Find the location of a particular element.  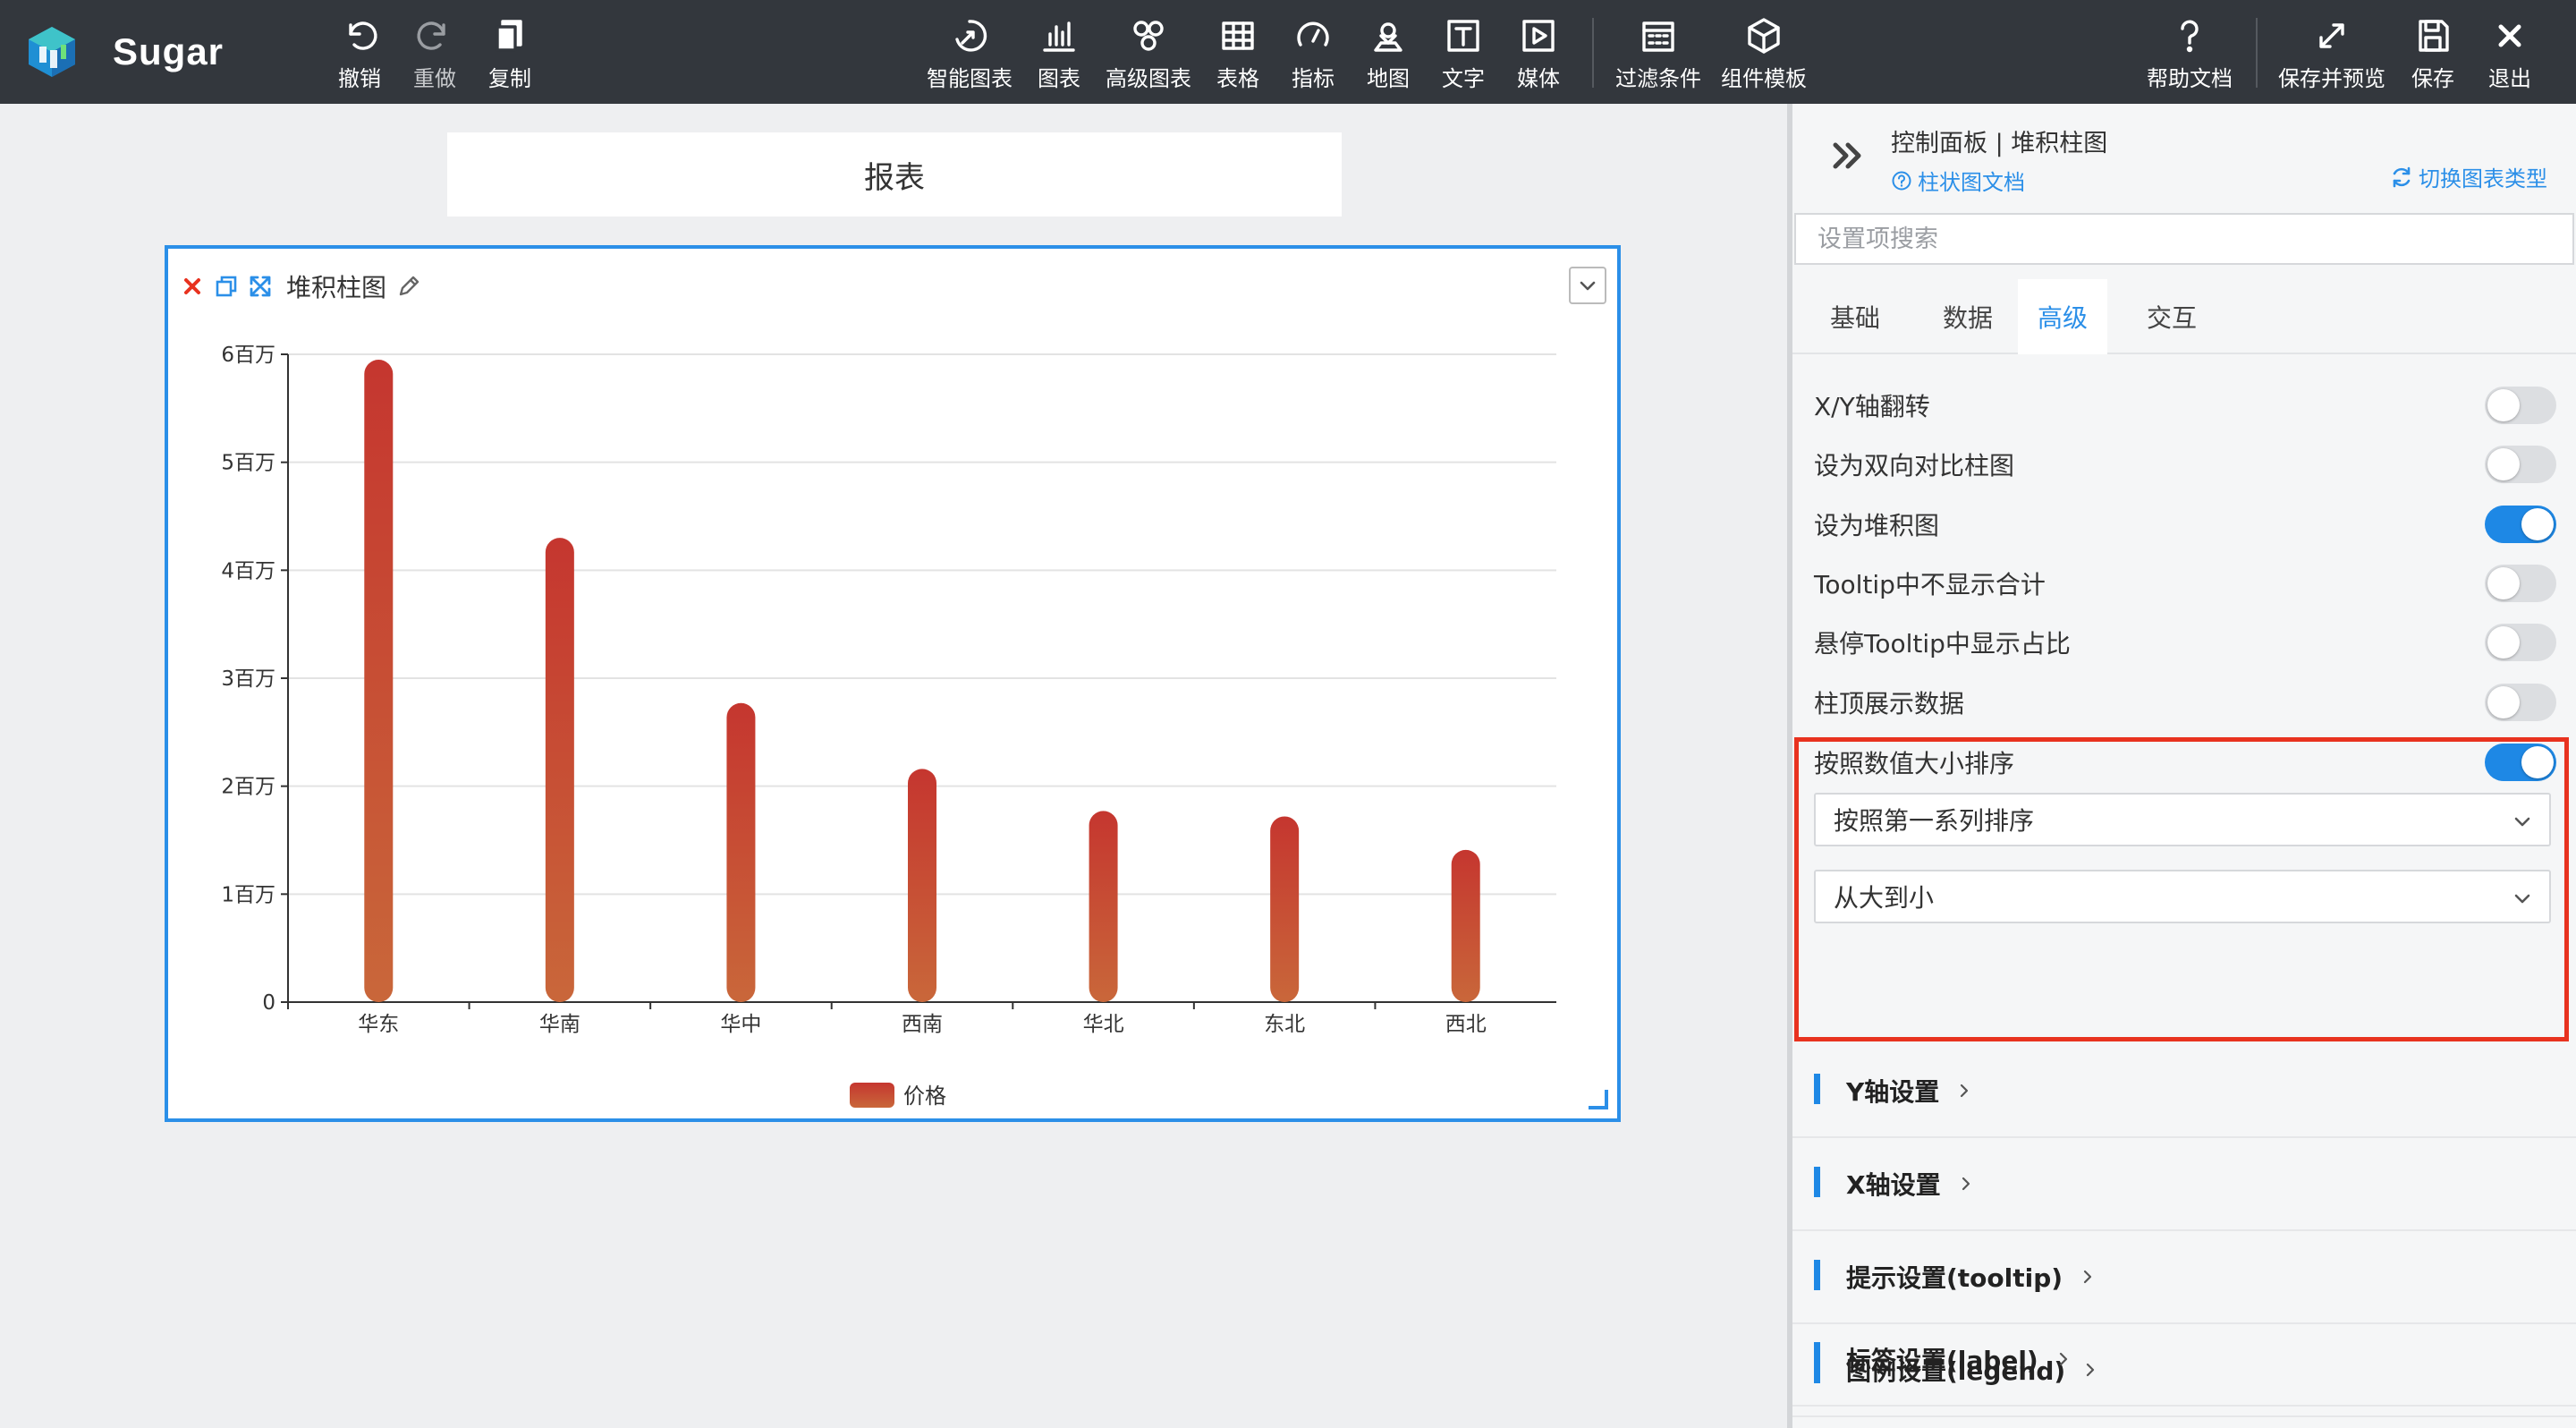

legend-label: 价格 is located at coordinates (924, 1096).